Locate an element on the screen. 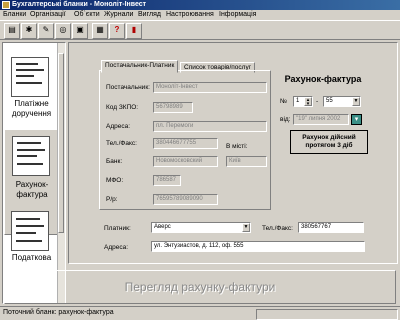 The width and height of the screenshot is (400, 320). city-field: Київ is located at coordinates (246, 161).